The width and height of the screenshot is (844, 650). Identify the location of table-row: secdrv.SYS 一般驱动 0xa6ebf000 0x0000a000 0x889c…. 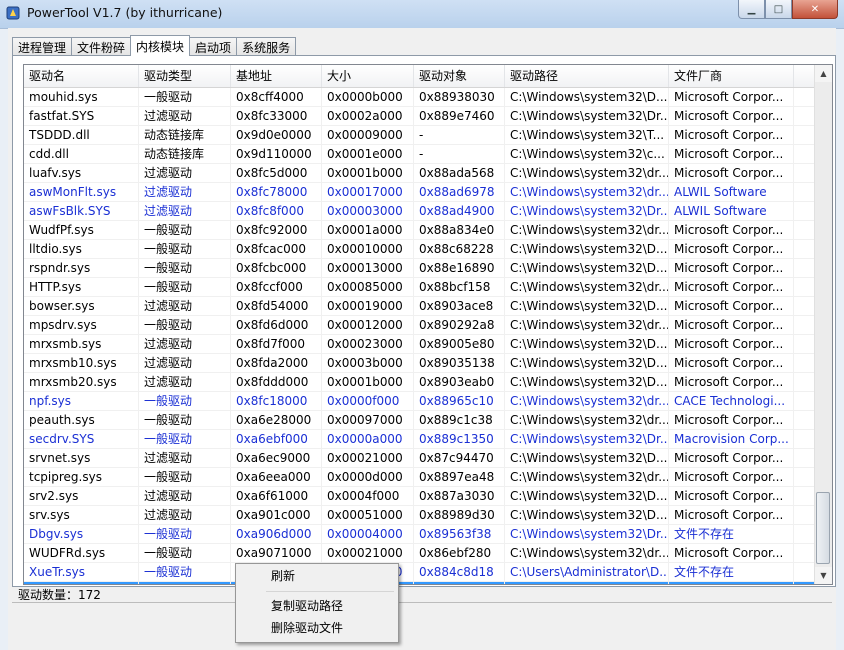
(419, 439).